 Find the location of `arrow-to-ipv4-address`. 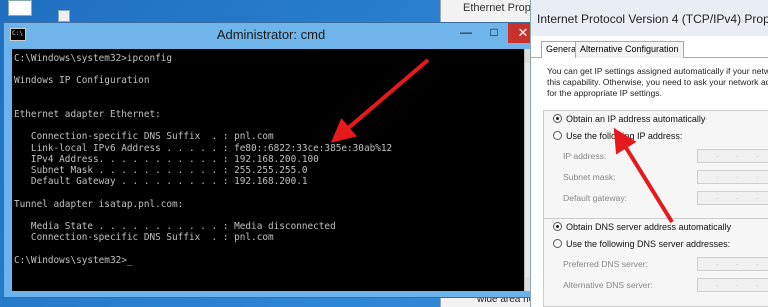

arrow-to-ipv4-address is located at coordinates (380, 100).